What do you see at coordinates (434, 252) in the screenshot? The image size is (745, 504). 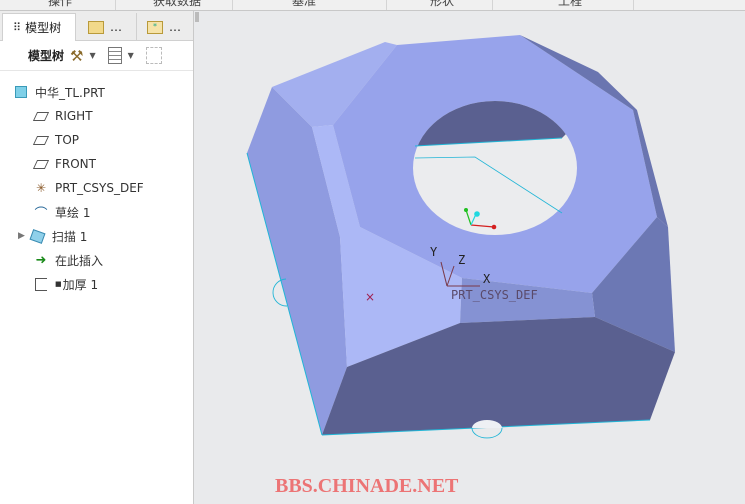 I see `csys-axis-y: Y` at bounding box center [434, 252].